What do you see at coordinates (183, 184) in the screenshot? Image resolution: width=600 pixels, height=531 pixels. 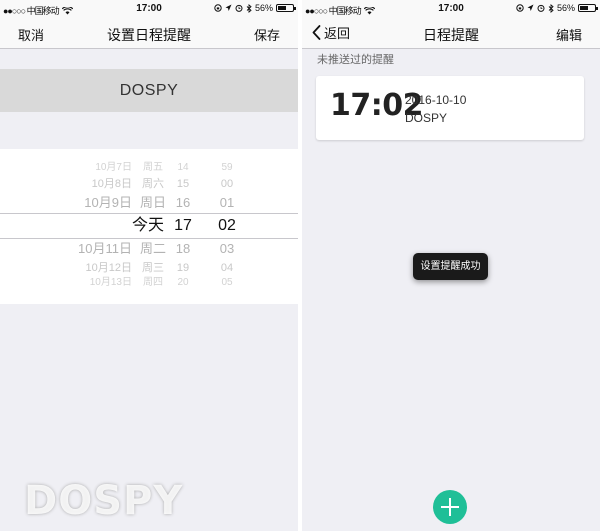 I see `picker-hour: 15` at bounding box center [183, 184].